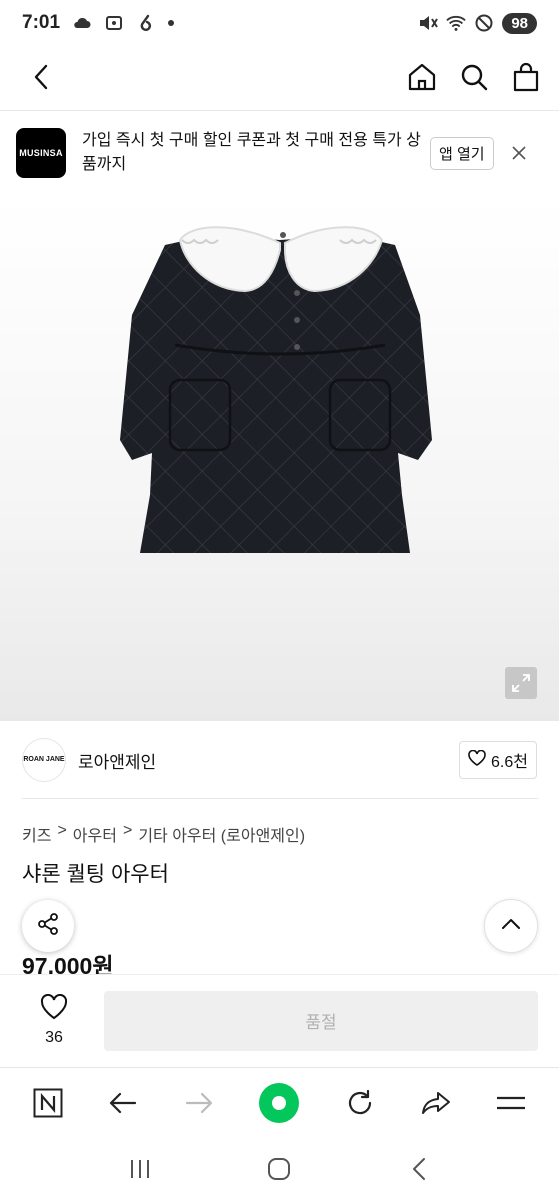 The image size is (559, 1200). What do you see at coordinates (474, 77) in the screenshot?
I see `search-icon` at bounding box center [474, 77].